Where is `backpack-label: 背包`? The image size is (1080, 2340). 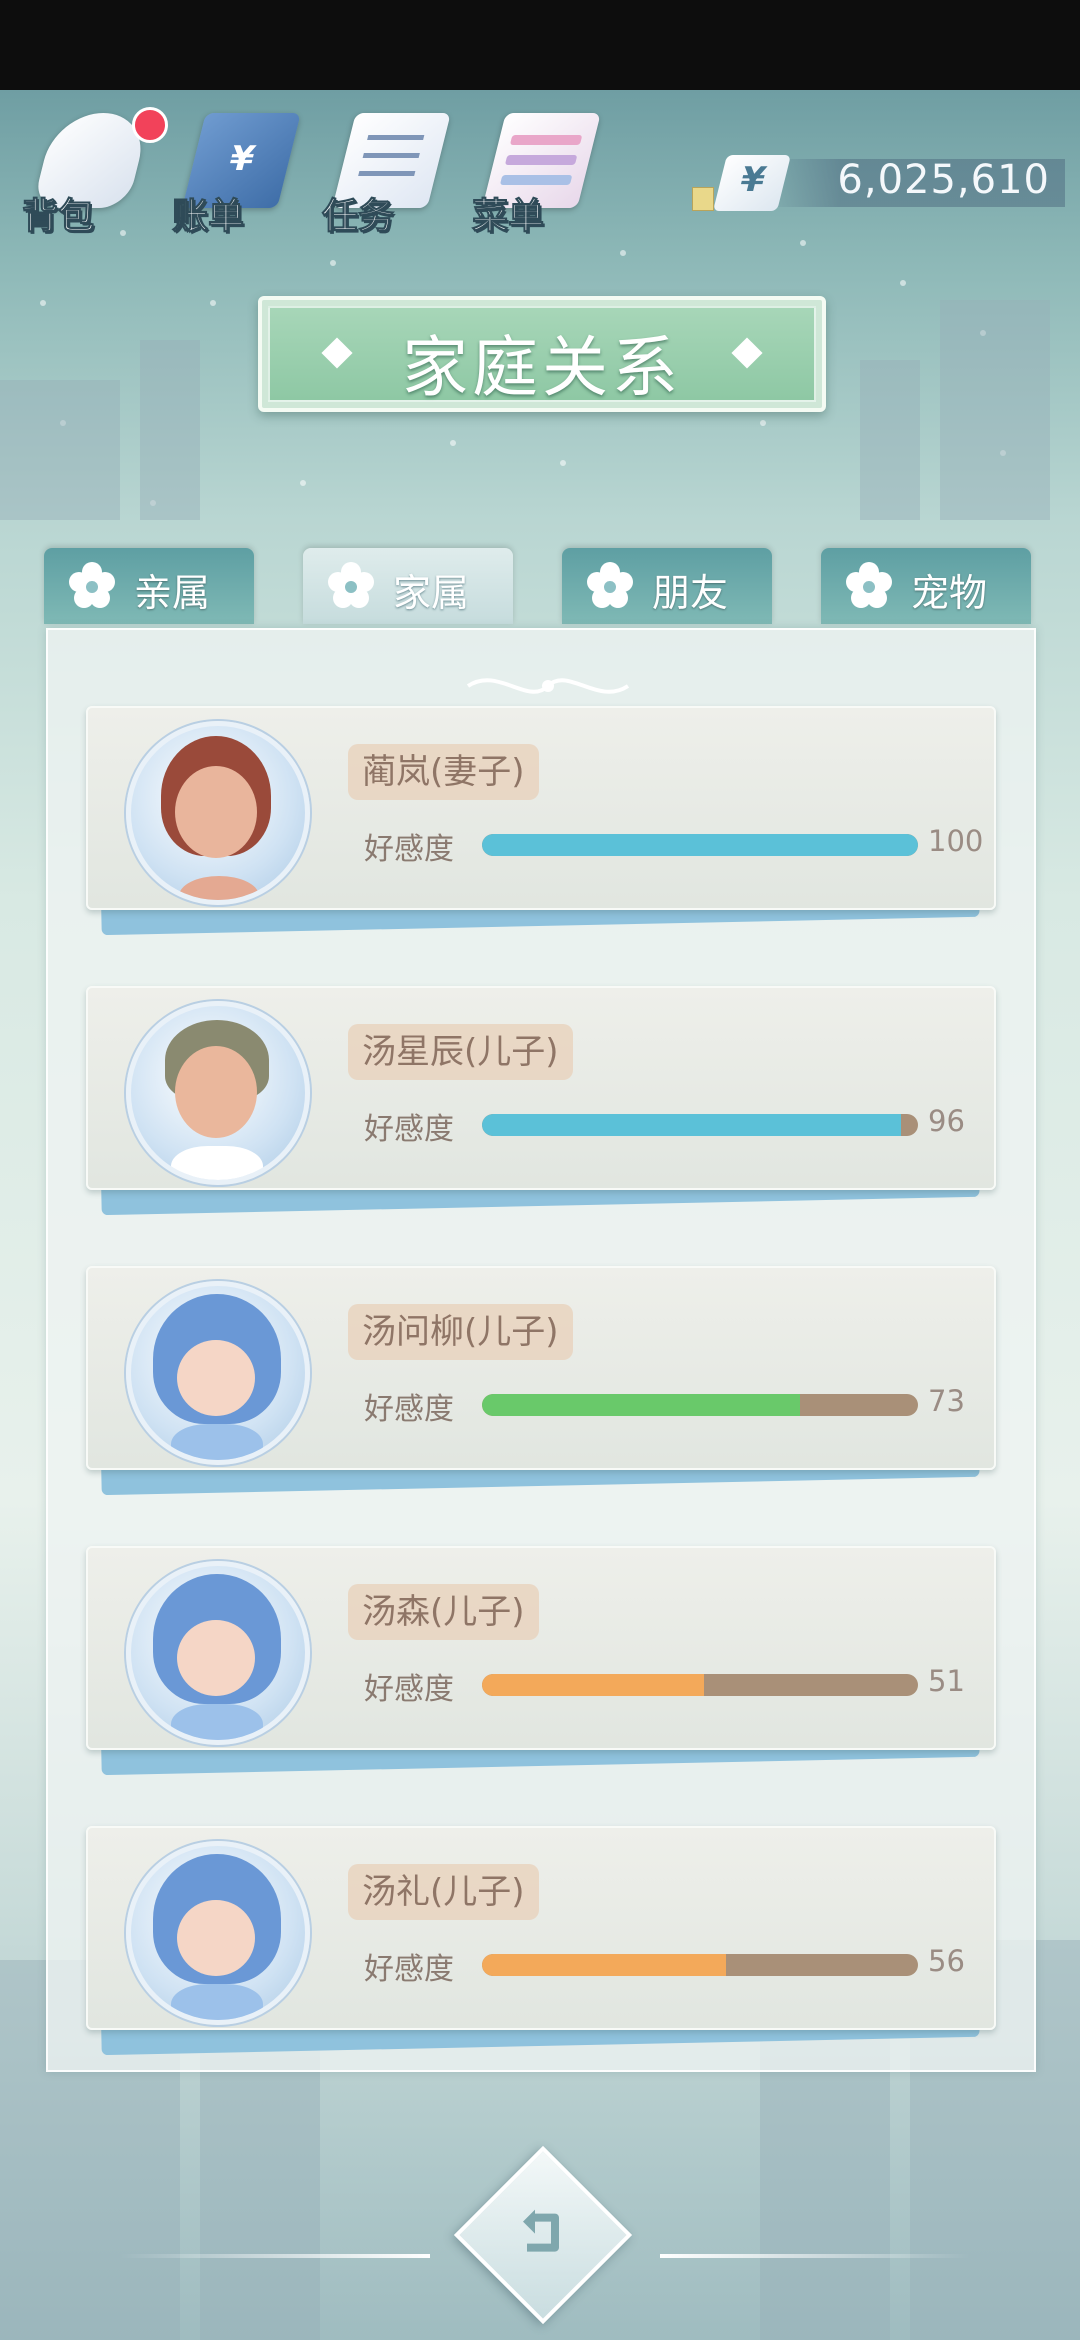
backpack-label: 背包 is located at coordinates (58, 217).